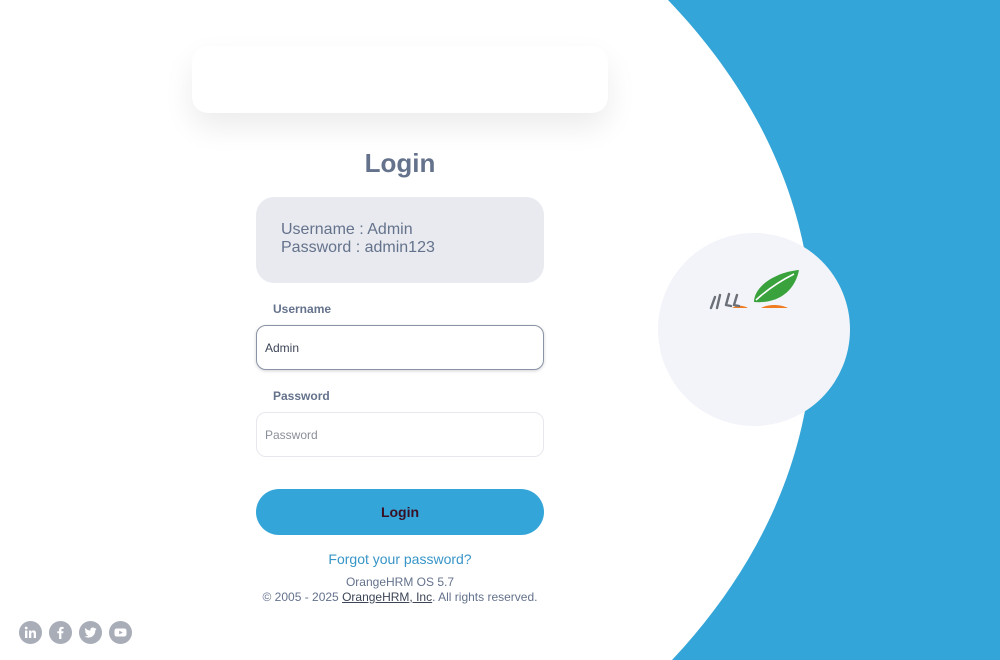 This screenshot has width=1000, height=660. What do you see at coordinates (358, 247) in the screenshot?
I see `credentials-password-text: Password : admin123` at bounding box center [358, 247].